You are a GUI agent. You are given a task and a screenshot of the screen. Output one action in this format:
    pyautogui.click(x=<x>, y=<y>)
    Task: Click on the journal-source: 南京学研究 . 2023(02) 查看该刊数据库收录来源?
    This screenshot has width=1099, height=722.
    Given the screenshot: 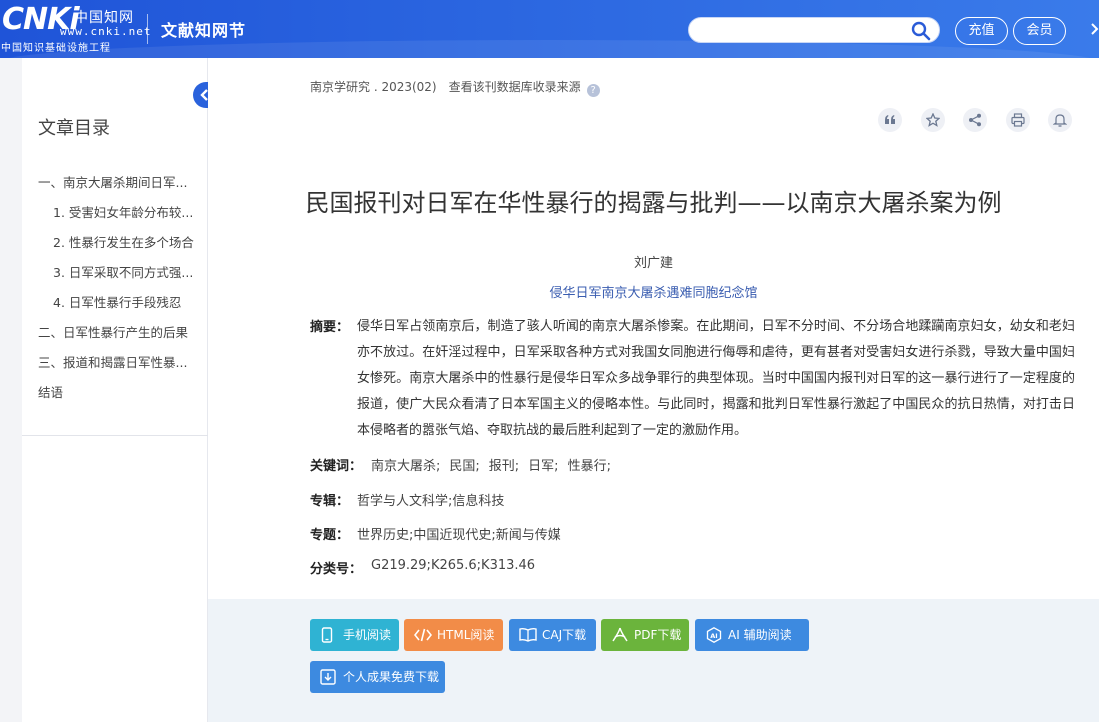 What is the action you would take?
    pyautogui.click(x=455, y=87)
    